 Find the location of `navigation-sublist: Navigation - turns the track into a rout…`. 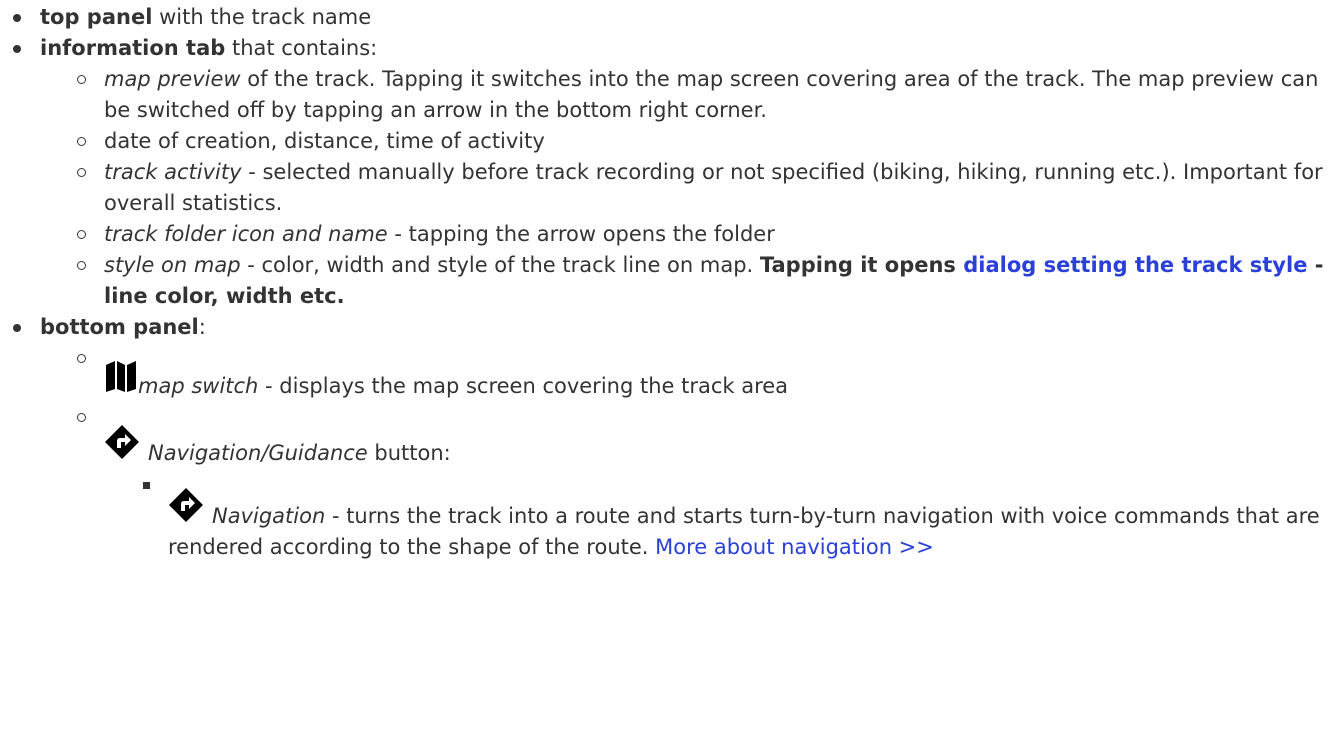

navigation-sublist: Navigation - turns the track into a rout… is located at coordinates (664, 516).